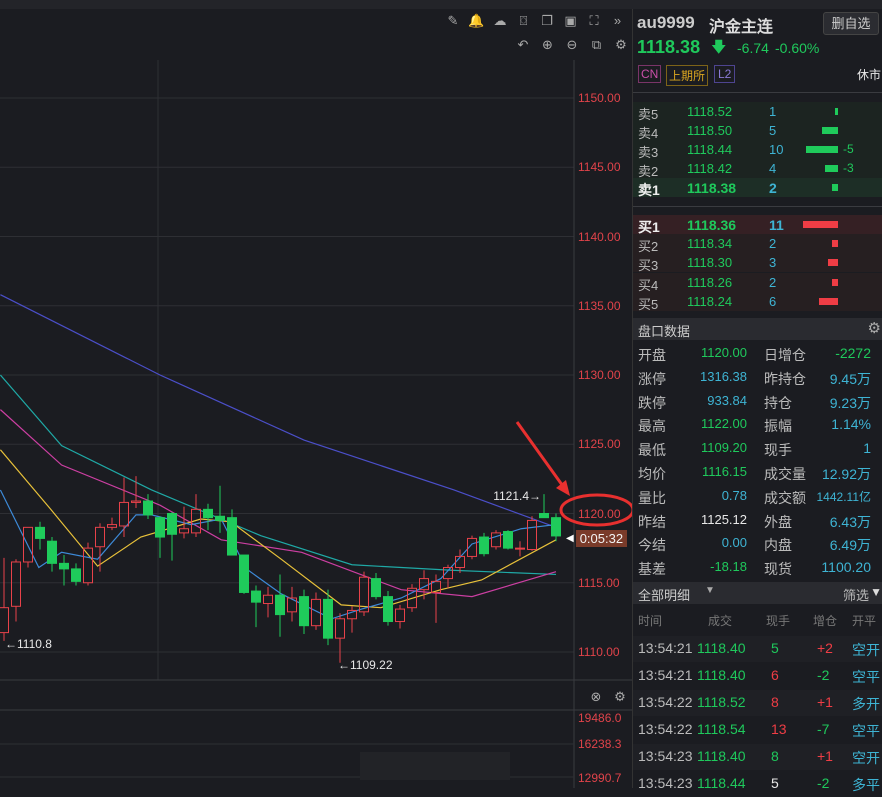 The image size is (882, 797). Describe the element at coordinates (599, 305) in the screenshot. I see `price-axis-label: 1135.00` at that location.